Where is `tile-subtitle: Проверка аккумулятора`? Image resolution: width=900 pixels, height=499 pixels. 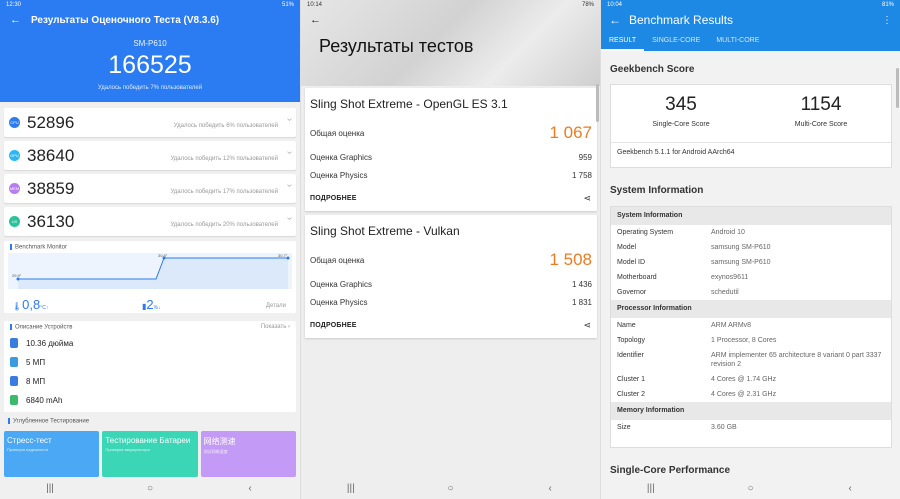 tile-subtitle: Проверка аккумулятора is located at coordinates (127, 449).